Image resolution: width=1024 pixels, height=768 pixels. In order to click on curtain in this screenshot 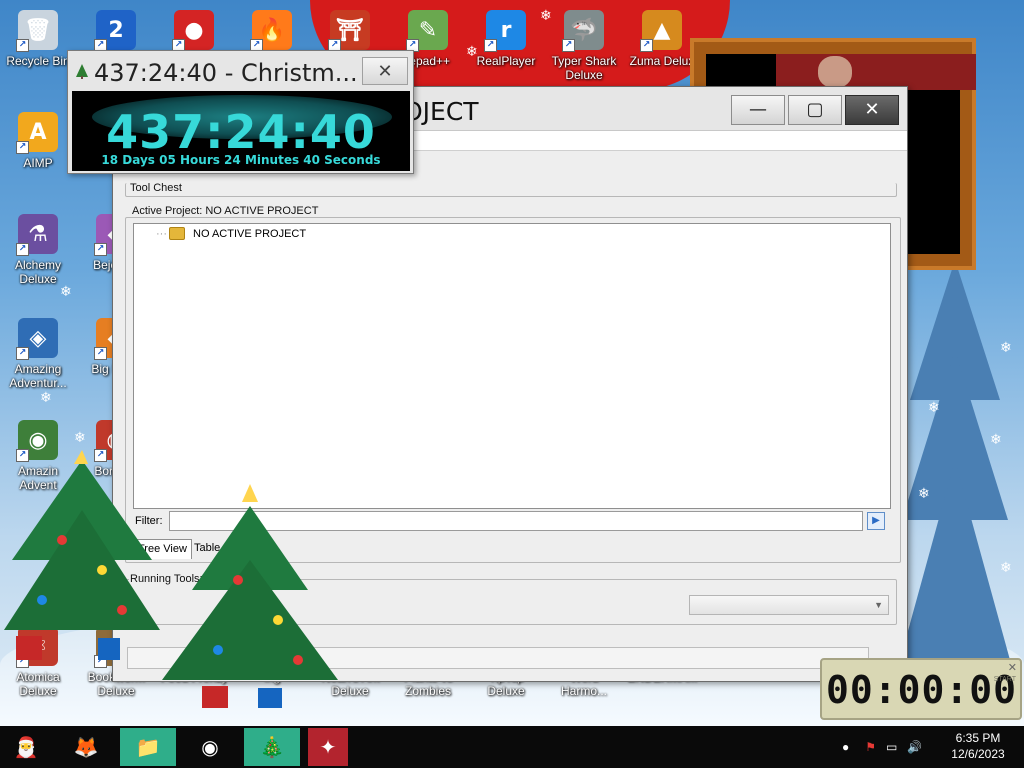, I will do `click(876, 72)`.